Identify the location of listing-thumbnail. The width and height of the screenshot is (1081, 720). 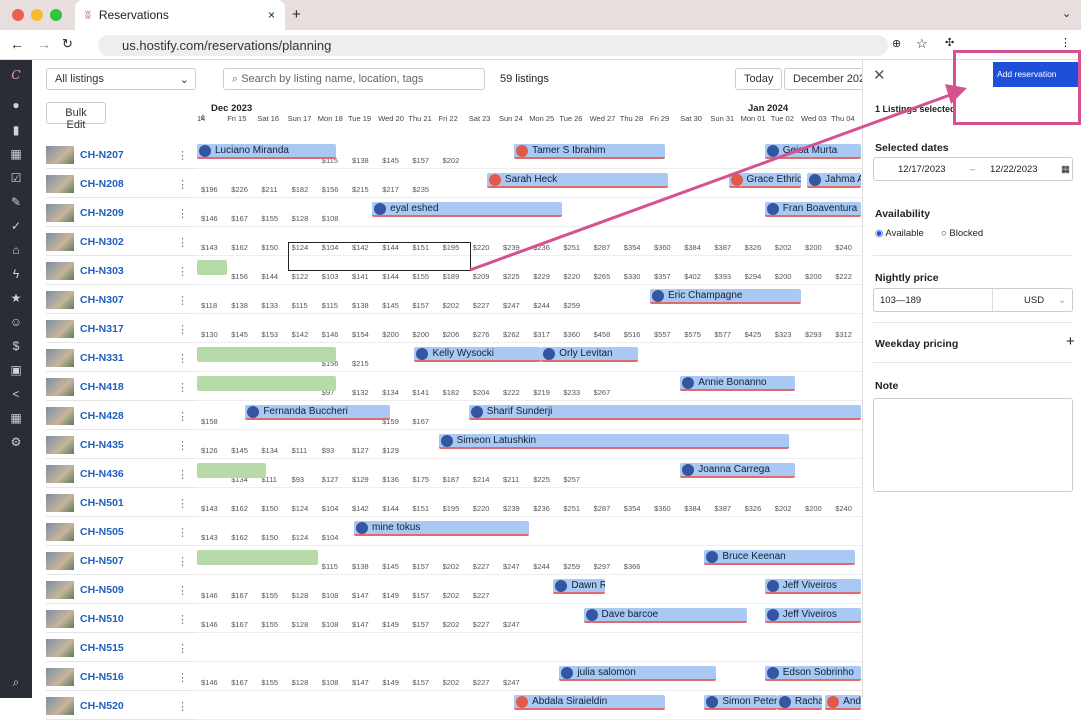
(60, 706).